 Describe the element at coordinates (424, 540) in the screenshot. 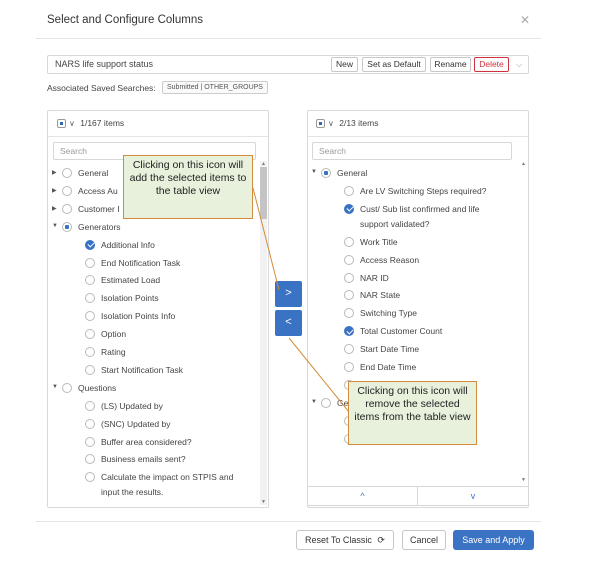

I see `cancel-button: Cancel` at that location.